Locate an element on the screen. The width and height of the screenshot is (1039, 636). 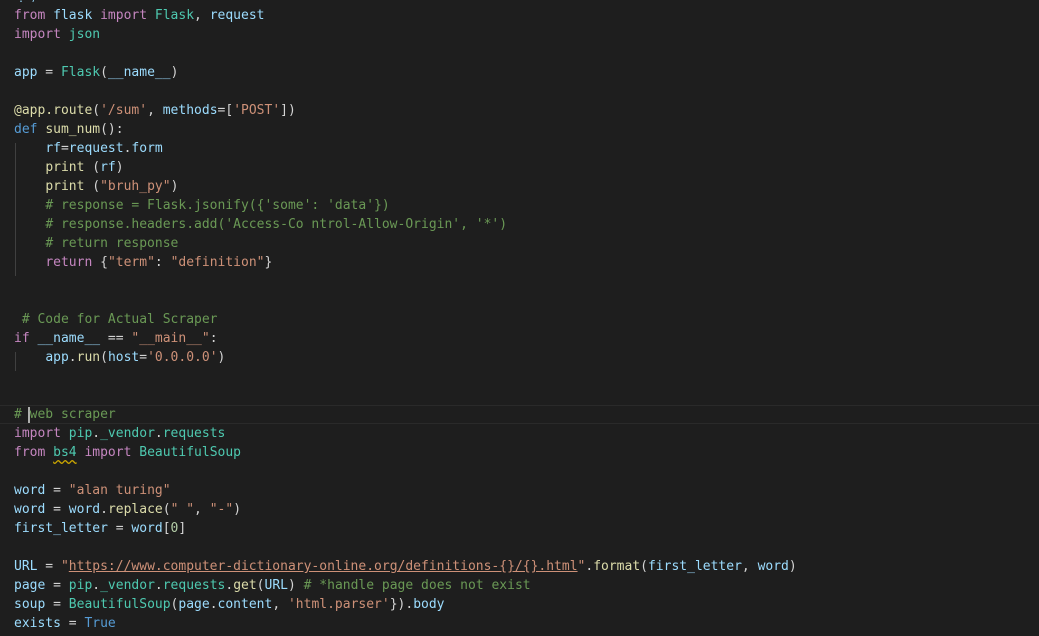
code-line: # return response is located at coordinates (96, 243).